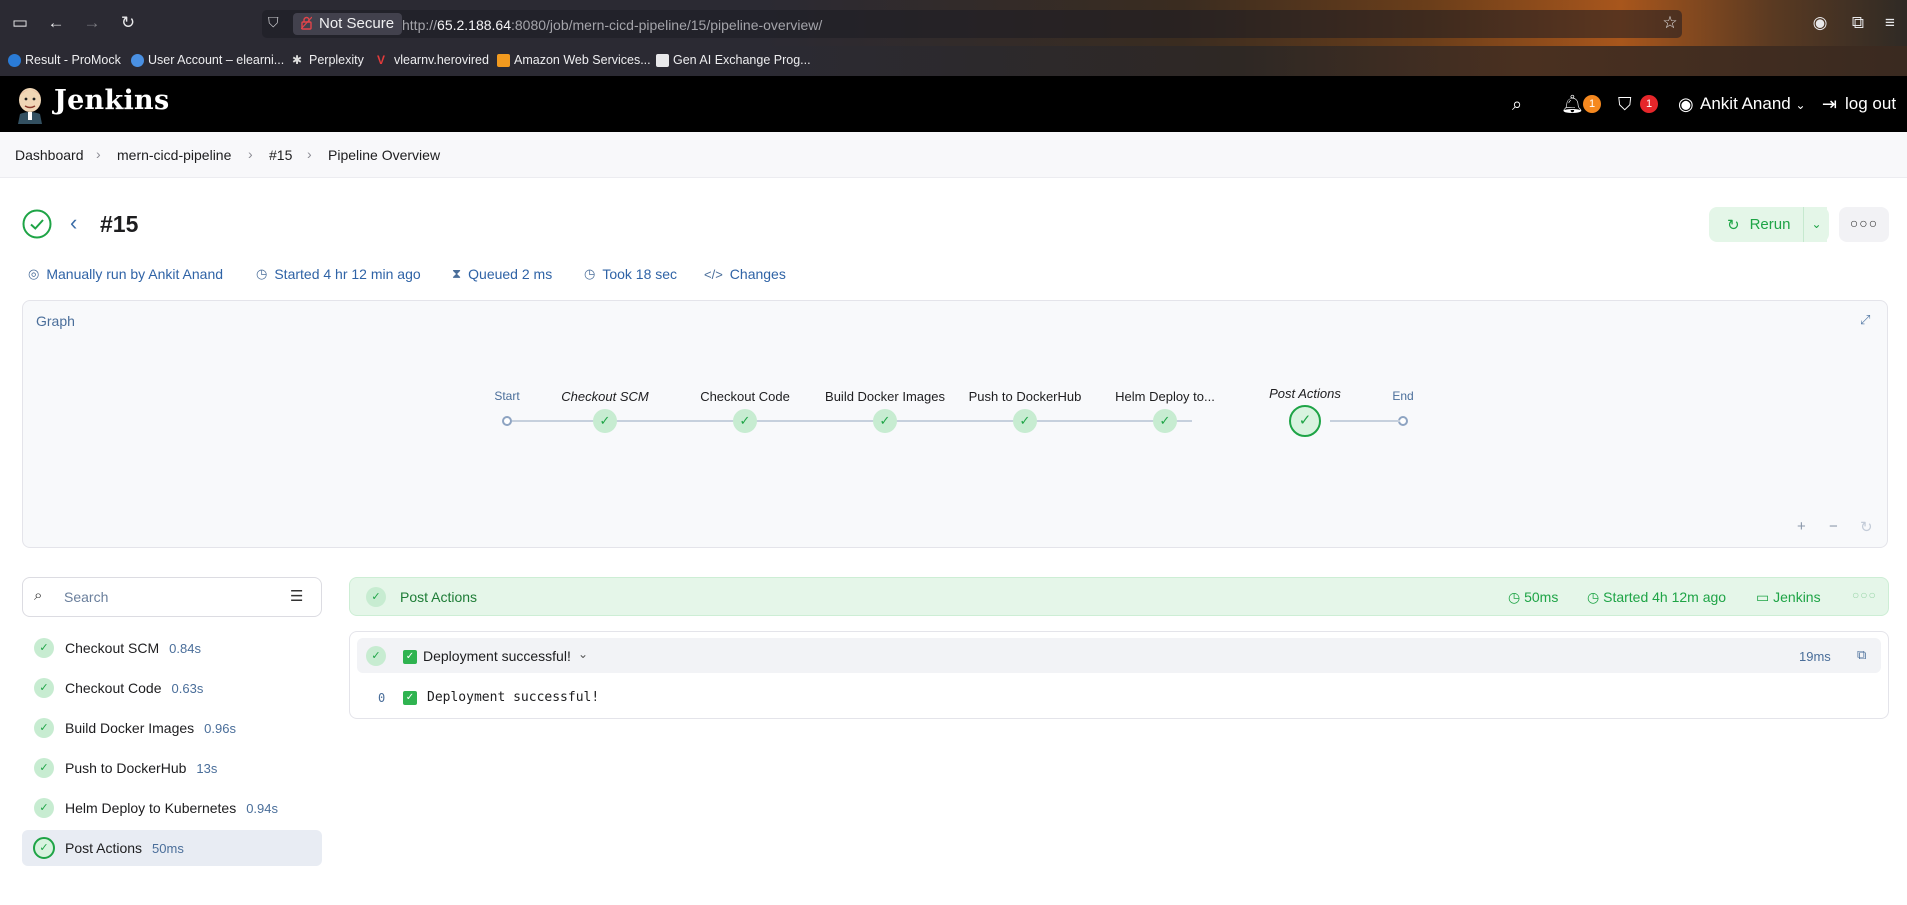 This screenshot has width=1907, height=905. I want to click on account-icon: ◉, so click(1820, 23).